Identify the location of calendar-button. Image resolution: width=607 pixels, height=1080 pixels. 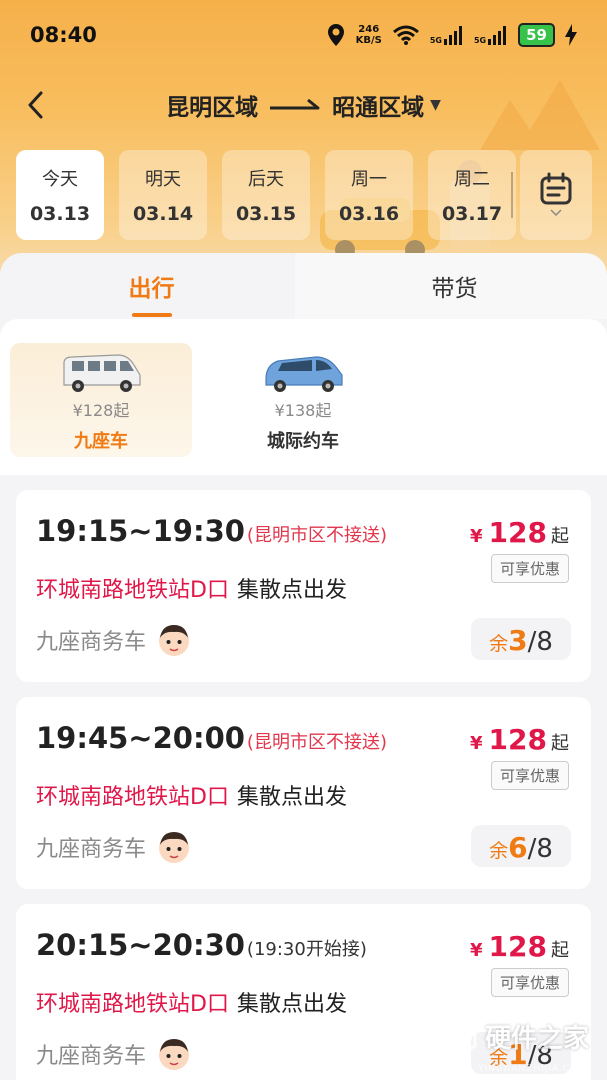
(556, 195).